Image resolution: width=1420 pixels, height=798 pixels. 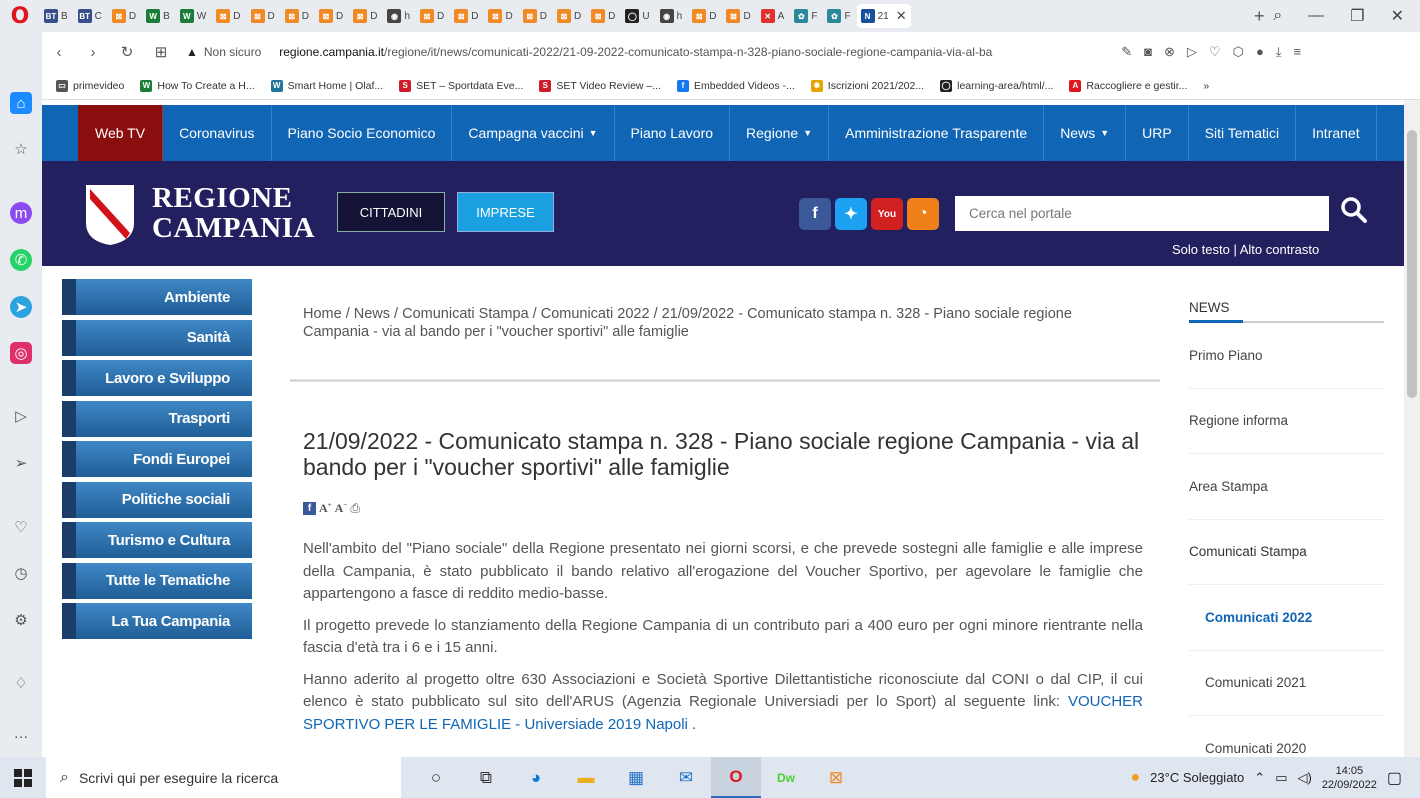 I want to click on nav-item-piano-lavoro: Piano Lavoro, so click(x=673, y=133).